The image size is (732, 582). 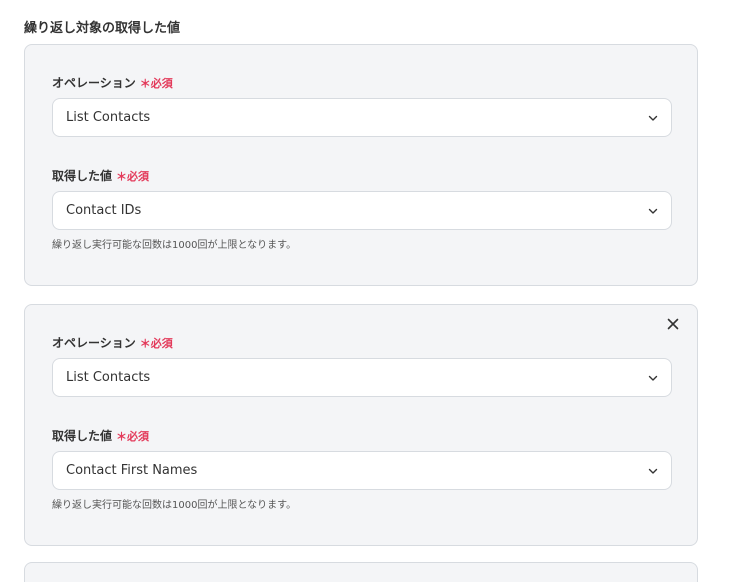 What do you see at coordinates (362, 470) in the screenshot?
I see `value-select: Contact First Names` at bounding box center [362, 470].